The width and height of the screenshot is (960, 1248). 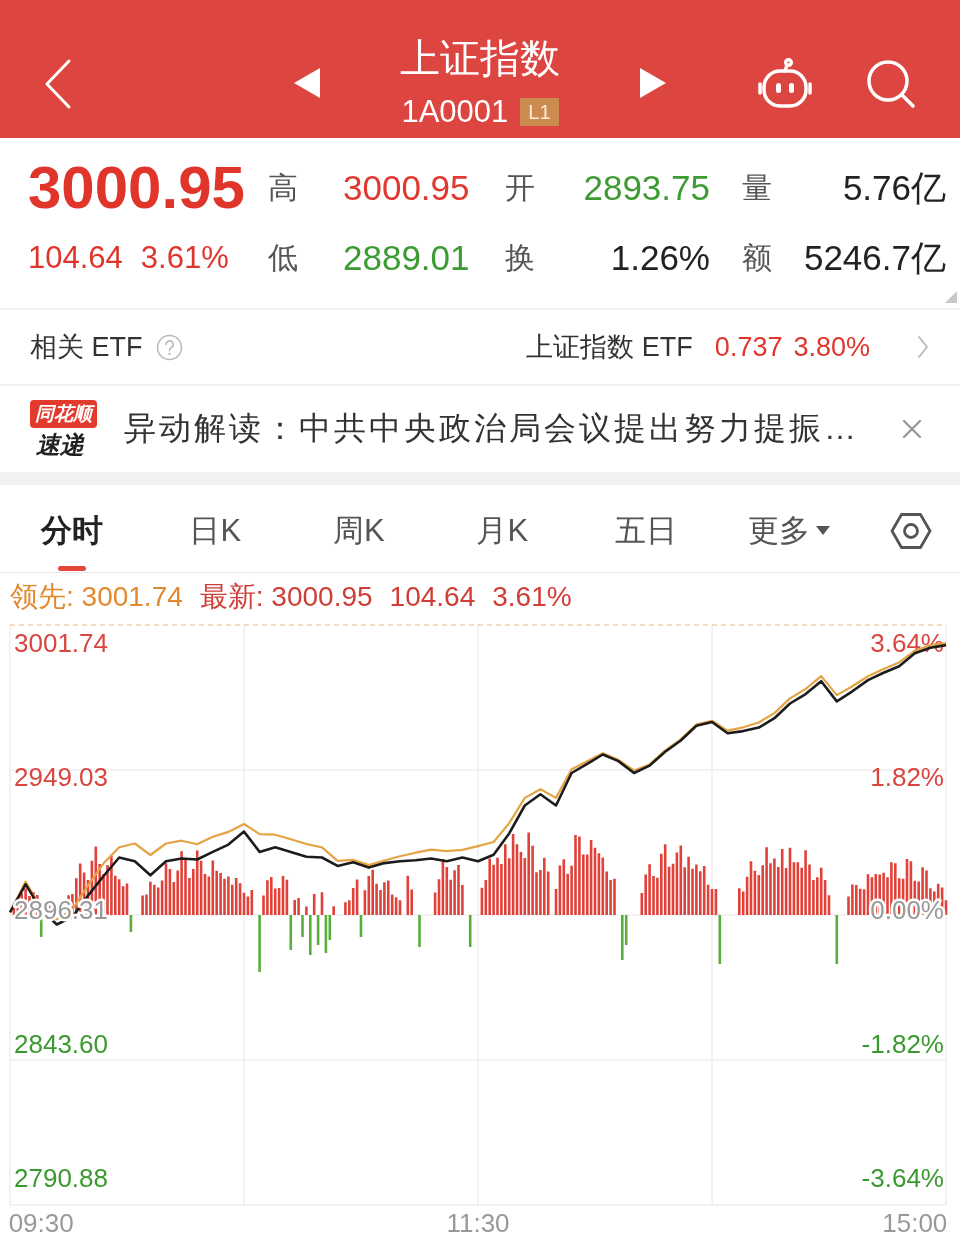 What do you see at coordinates (532, 596) in the screenshot?
I see `quote-reading: 3.61%` at bounding box center [532, 596].